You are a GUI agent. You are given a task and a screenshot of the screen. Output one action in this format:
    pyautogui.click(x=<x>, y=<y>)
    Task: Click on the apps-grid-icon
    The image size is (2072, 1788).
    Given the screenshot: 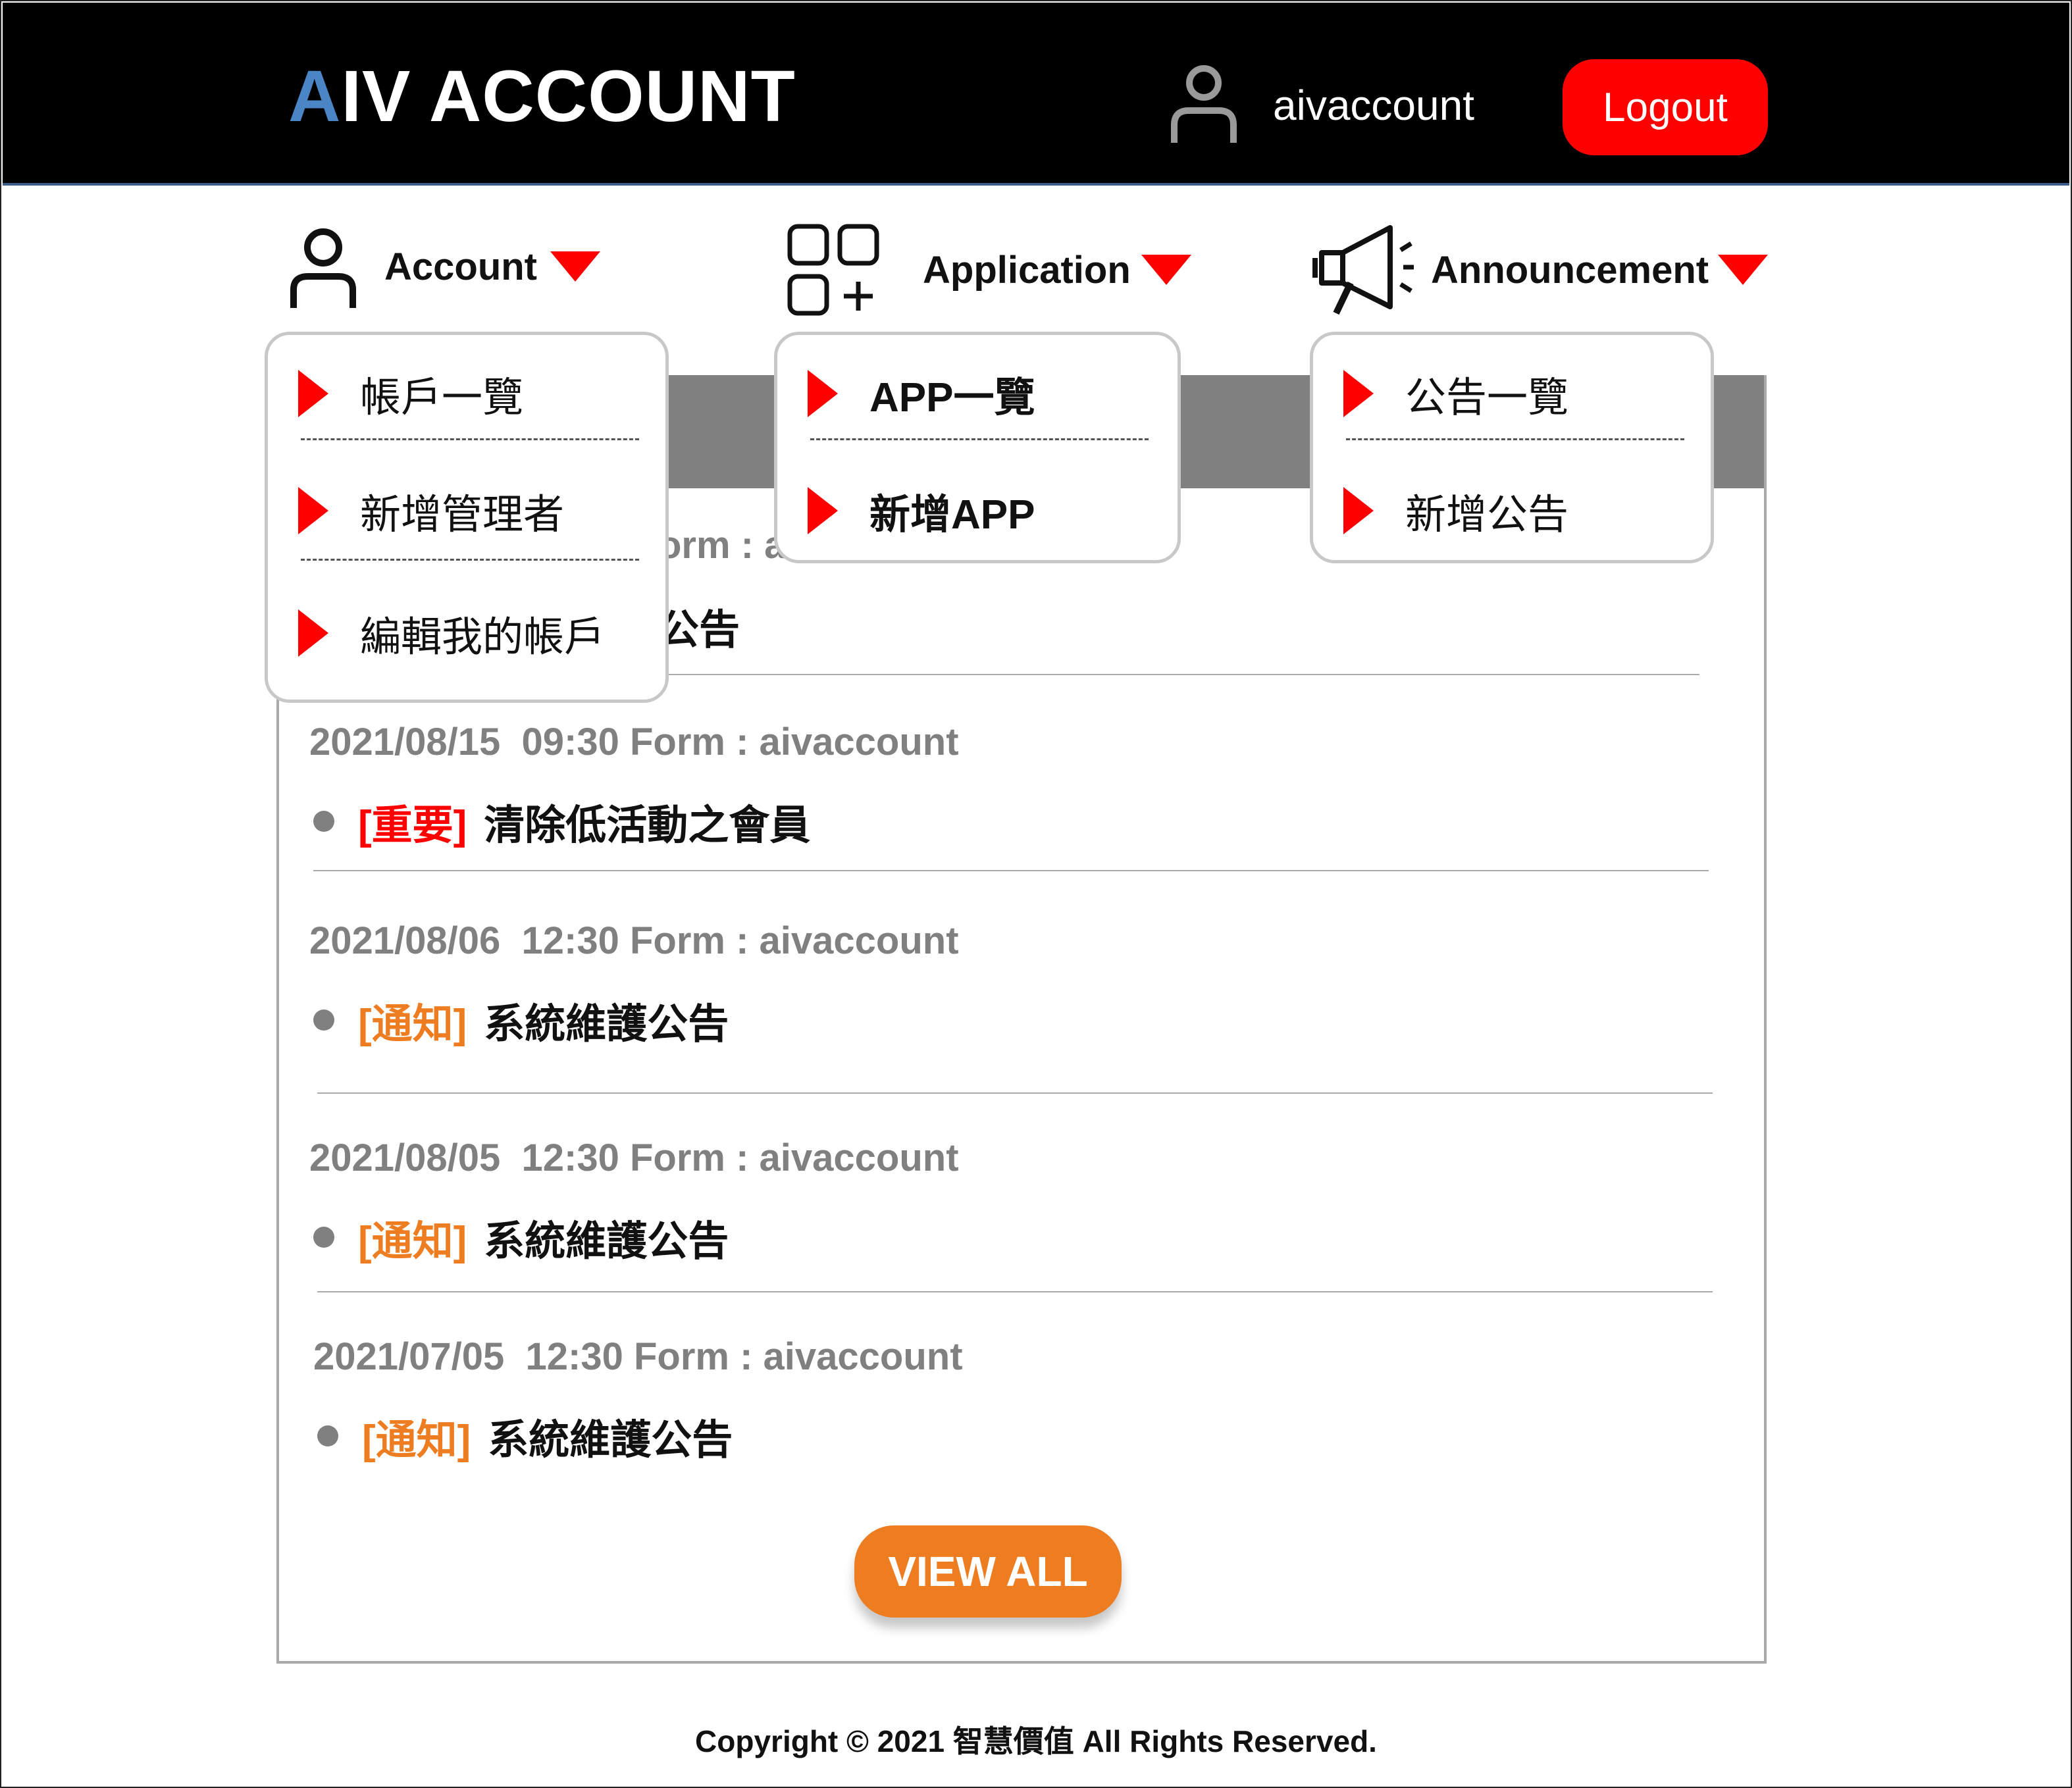 What is the action you would take?
    pyautogui.click(x=833, y=270)
    